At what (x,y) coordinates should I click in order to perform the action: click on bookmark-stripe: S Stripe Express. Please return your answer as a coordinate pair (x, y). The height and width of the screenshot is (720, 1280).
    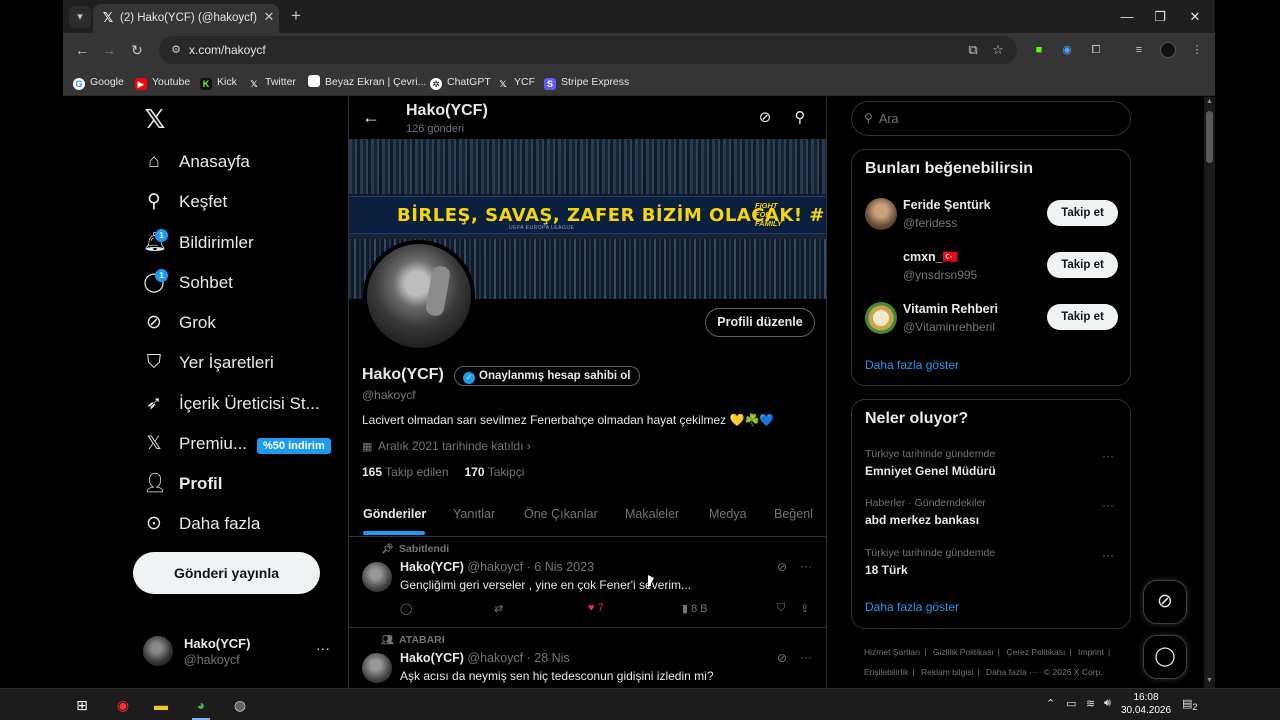
    Looking at the image, I should click on (586, 82).